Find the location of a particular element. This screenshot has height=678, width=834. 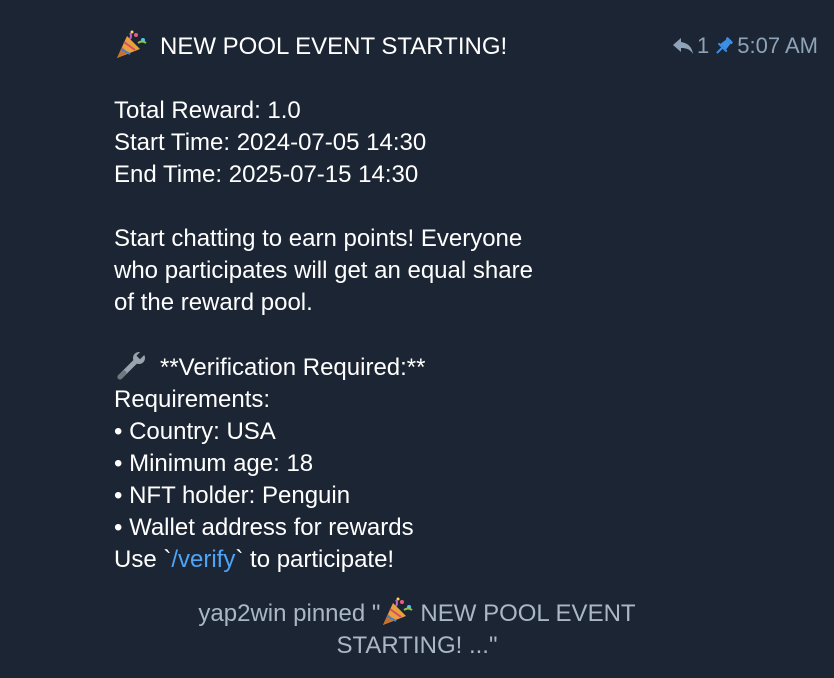

body-line-2: who participates will get an equal share is located at coordinates (323, 270).